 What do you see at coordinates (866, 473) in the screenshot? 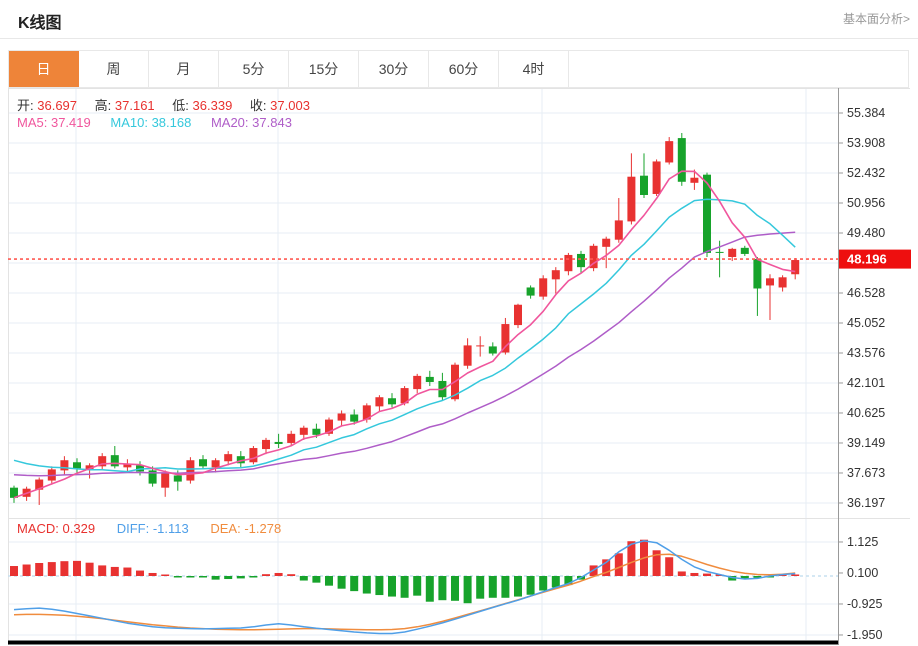
I see `price-axis-tick: 37.673` at bounding box center [866, 473].